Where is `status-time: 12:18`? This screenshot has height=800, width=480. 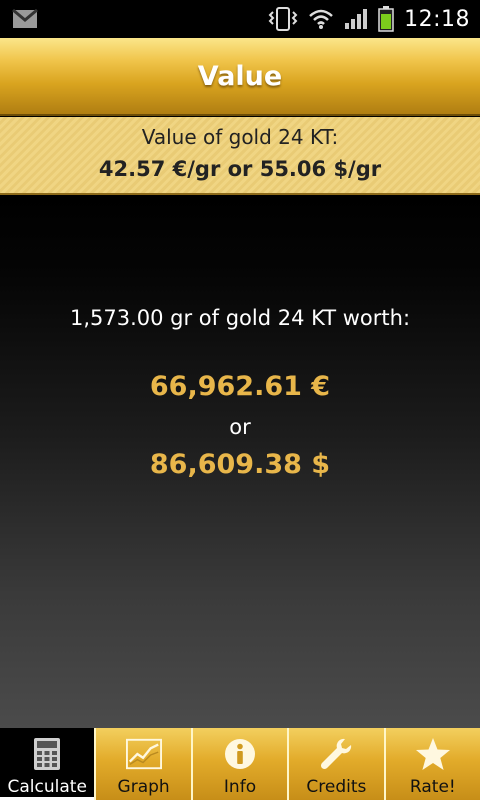 status-time: 12:18 is located at coordinates (437, 19).